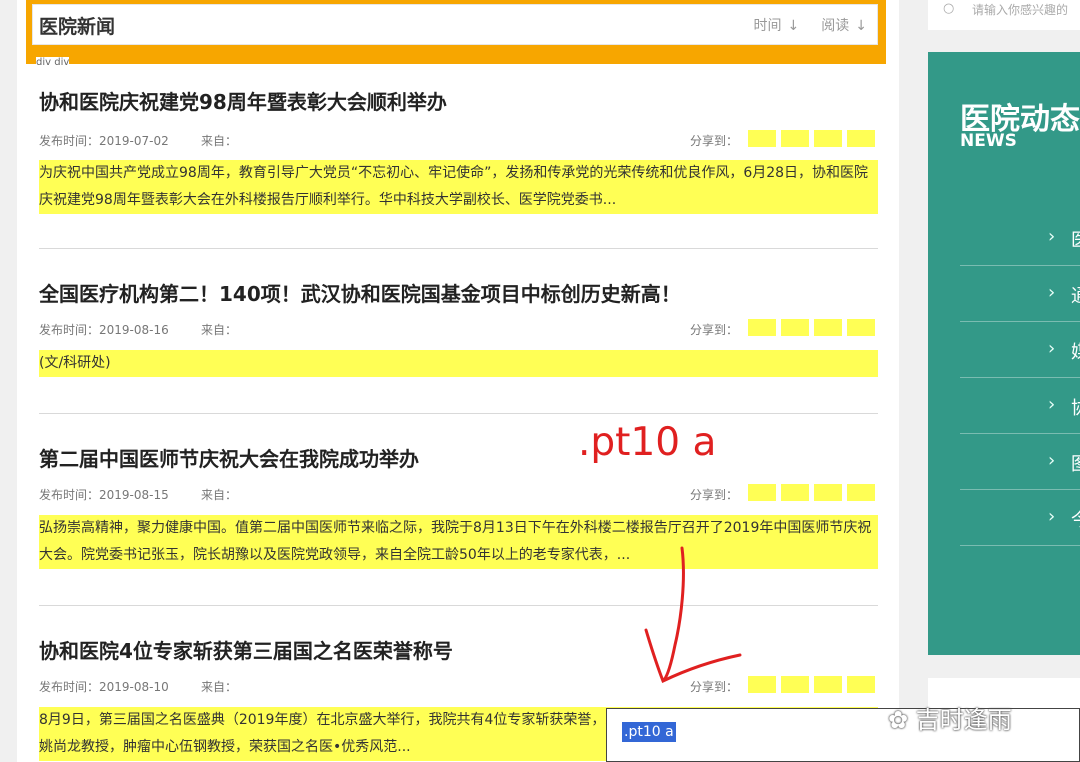  Describe the element at coordinates (1020, 9) in the screenshot. I see `search-input: 请输入你感兴趣的` at that location.